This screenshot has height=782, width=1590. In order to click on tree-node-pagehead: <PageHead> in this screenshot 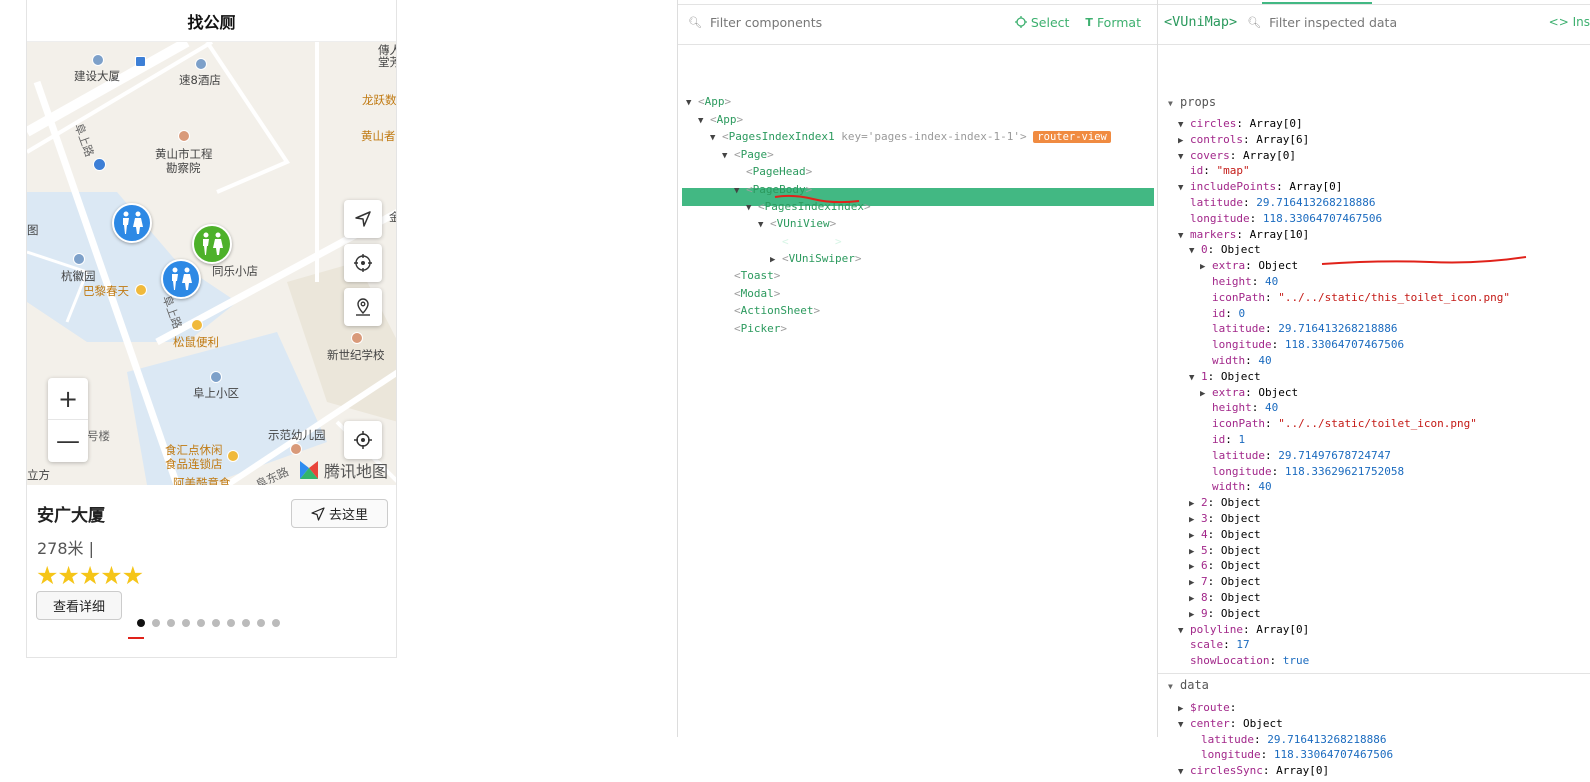, I will do `click(773, 172)`.